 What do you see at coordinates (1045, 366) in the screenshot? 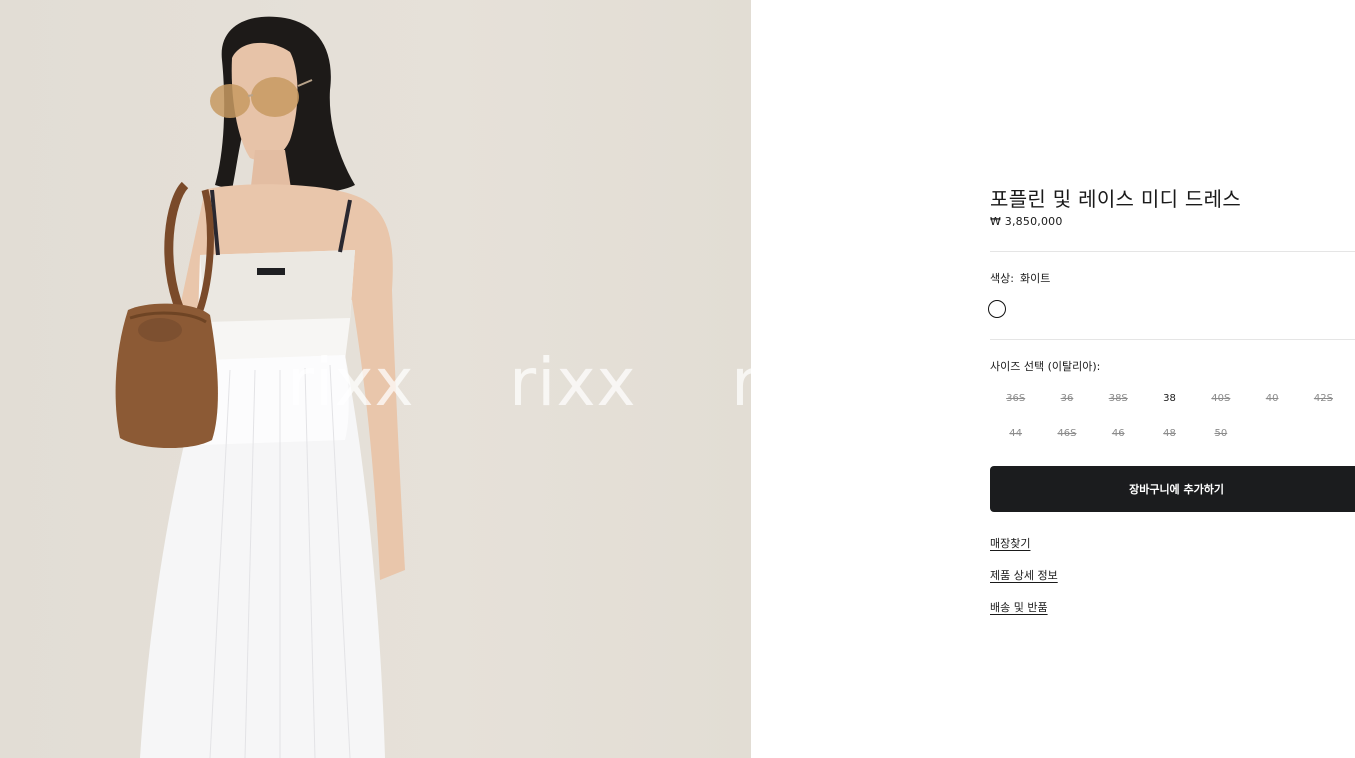
I see `size-heading: 사이즈 선택 (이탈리아):` at bounding box center [1045, 366].